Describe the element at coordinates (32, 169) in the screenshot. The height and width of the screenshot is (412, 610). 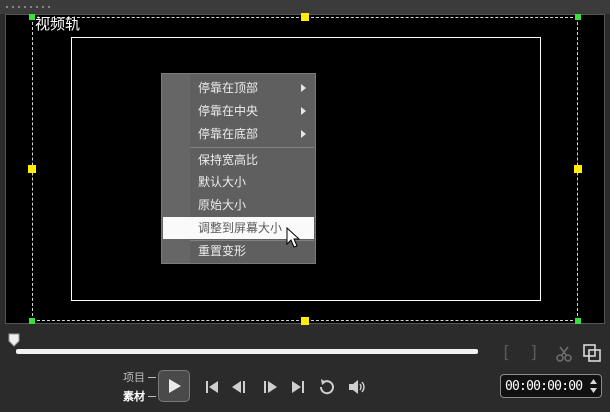
I see `resize-handle-left` at that location.